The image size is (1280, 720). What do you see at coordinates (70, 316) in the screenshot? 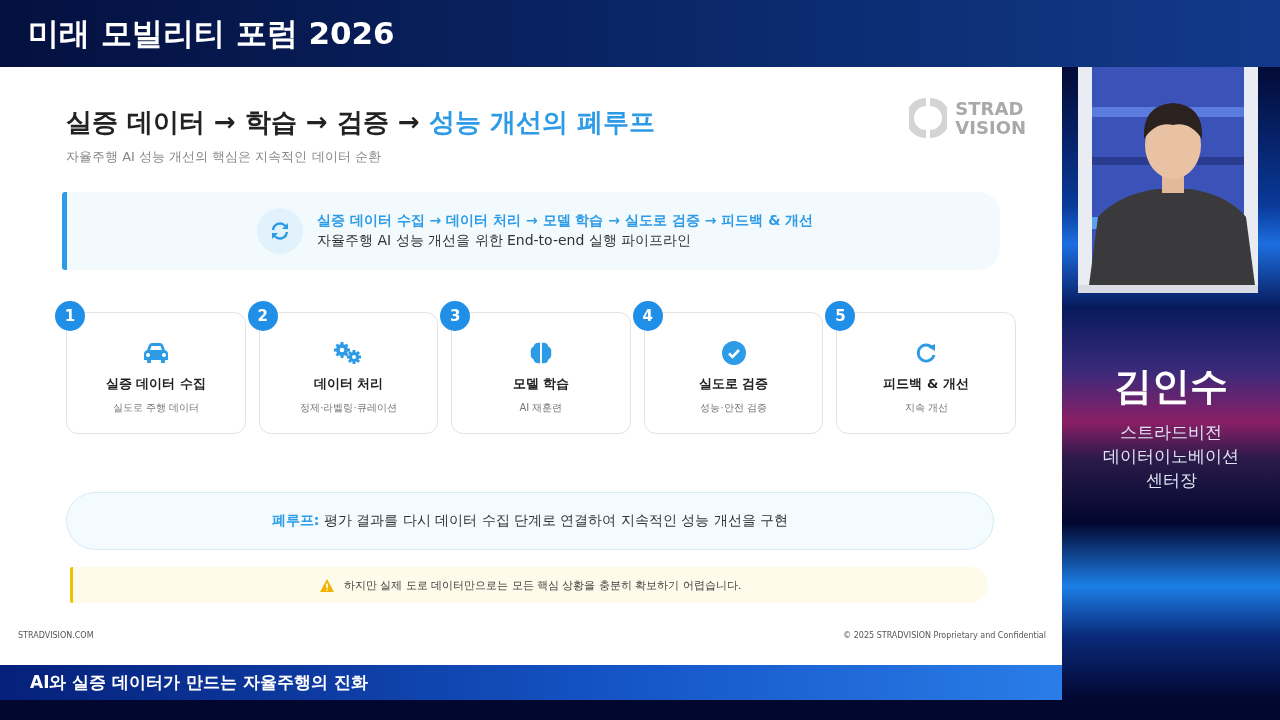
I see `step-number: 1` at bounding box center [70, 316].